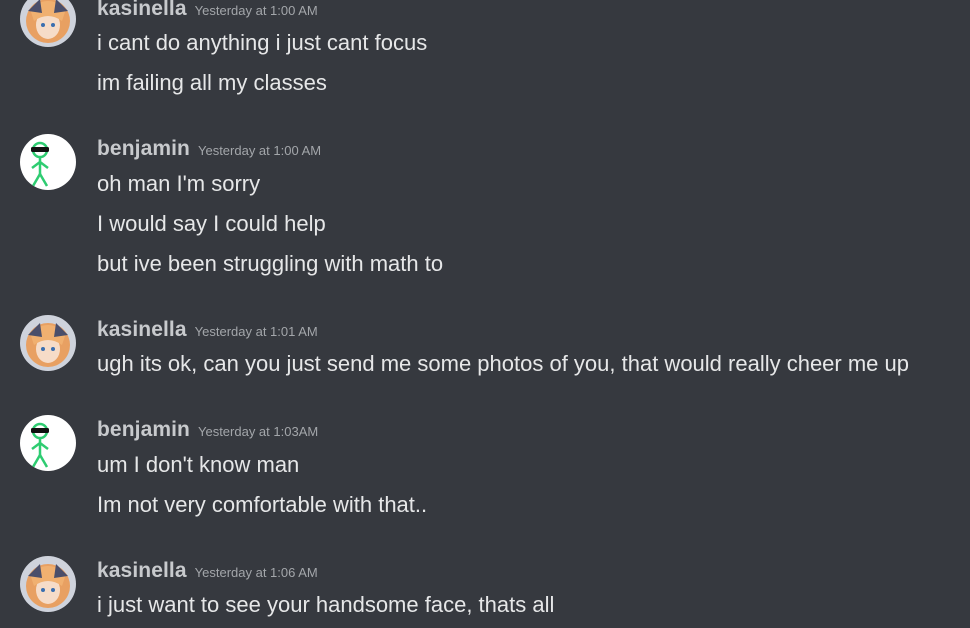  I want to click on message-header: kasinella Yesterday at 1:06 AM, so click(207, 572).